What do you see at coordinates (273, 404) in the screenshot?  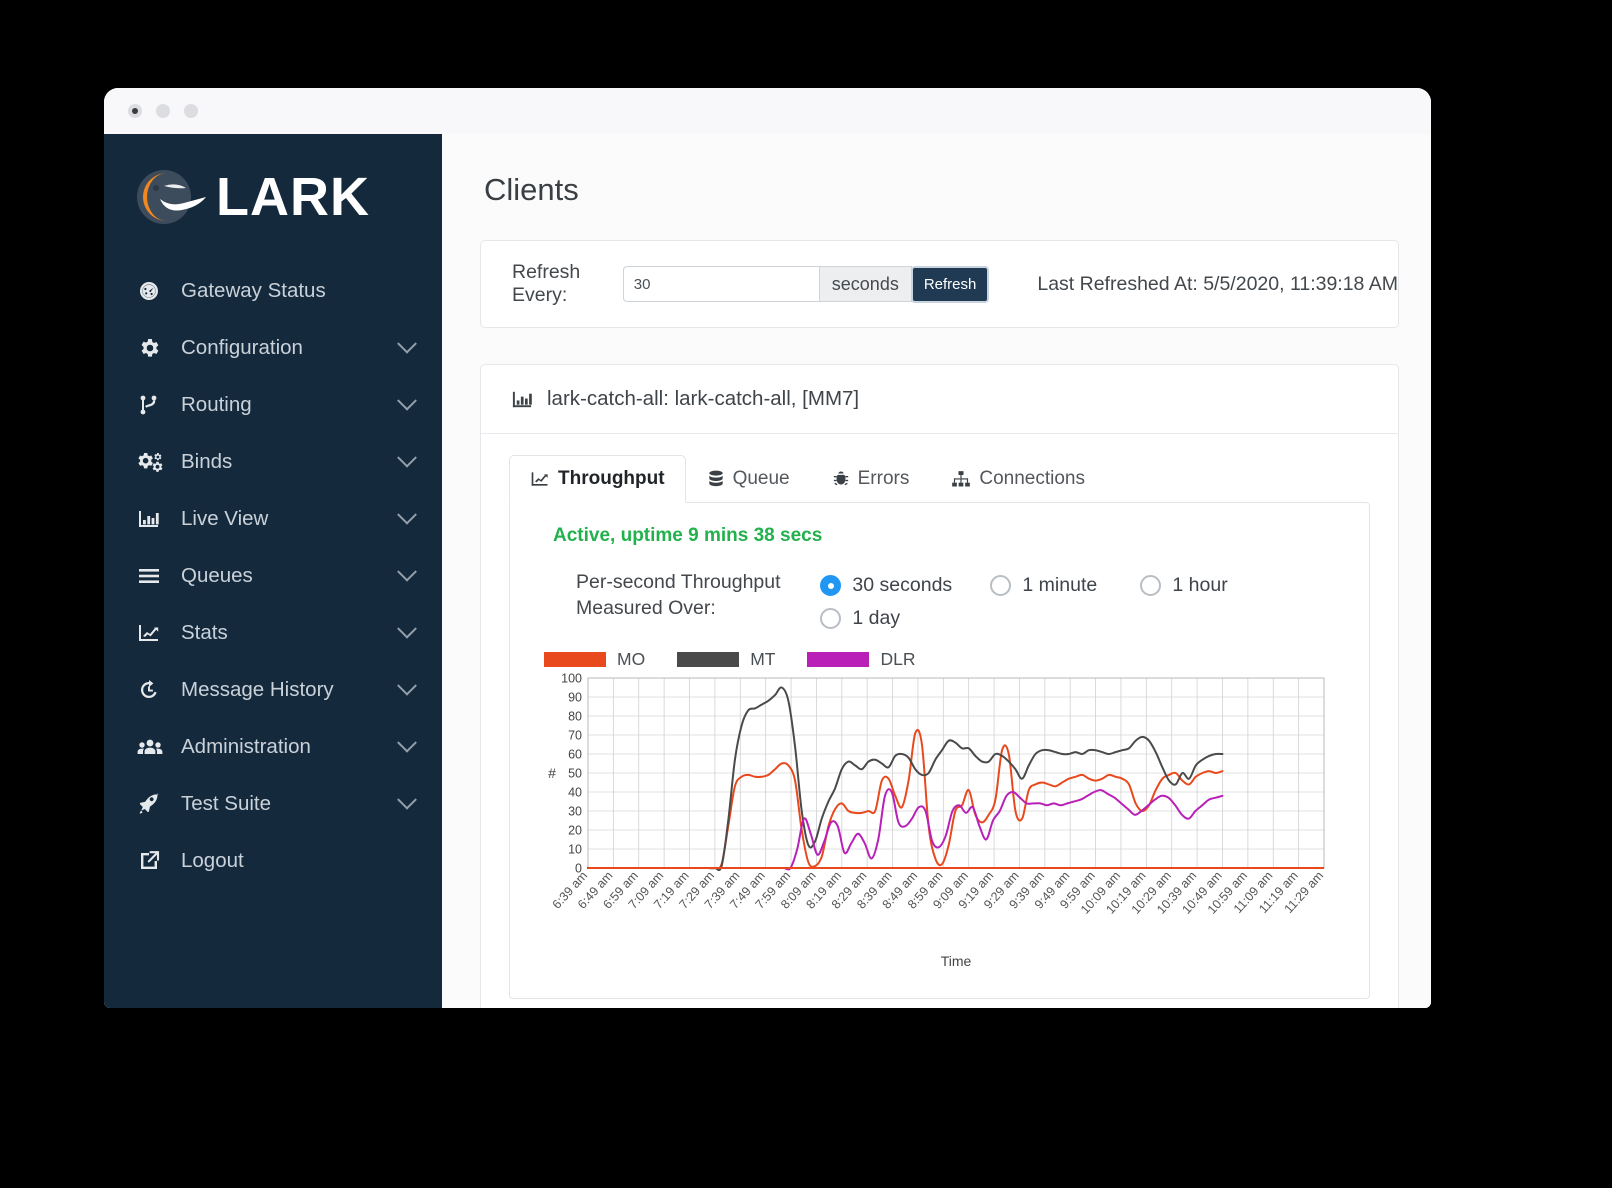 I see `sidebar-item-routing: Routing` at bounding box center [273, 404].